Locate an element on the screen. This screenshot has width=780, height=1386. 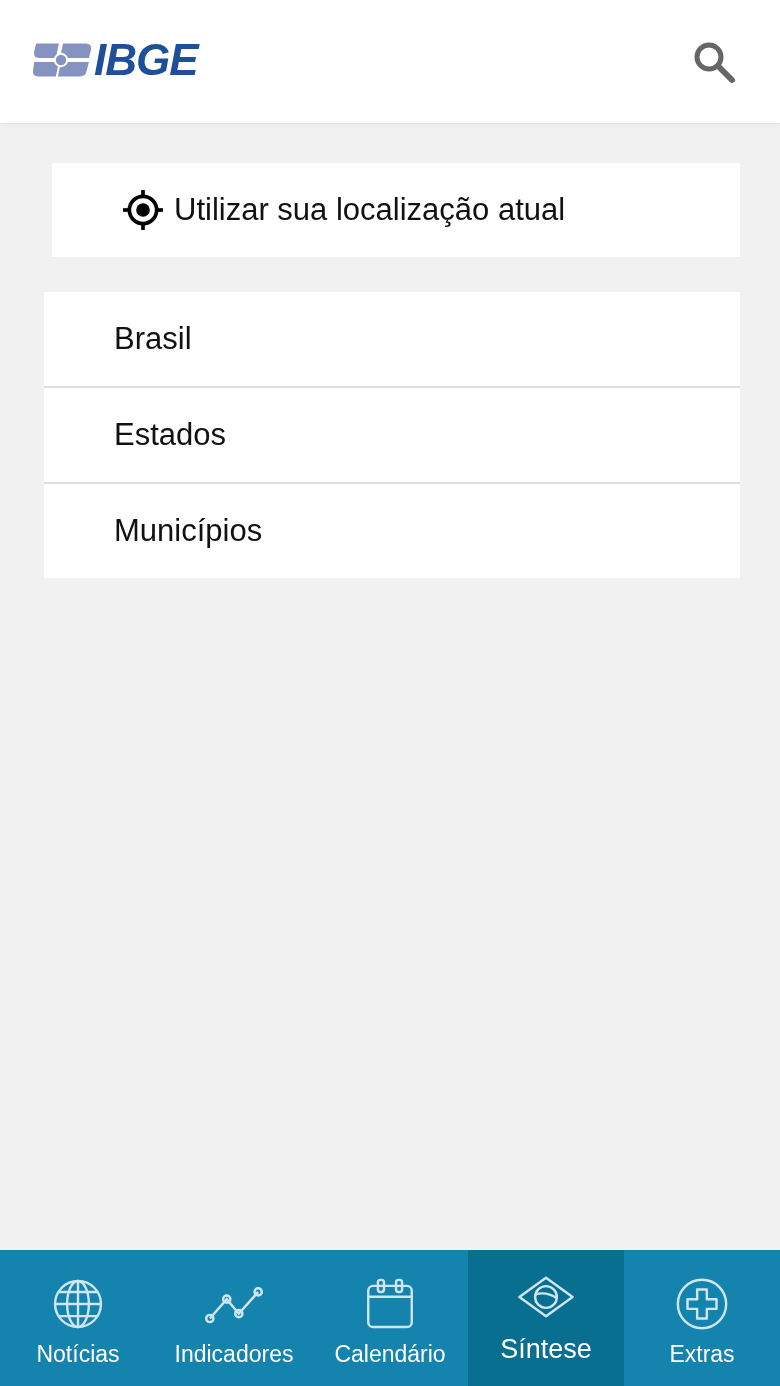
list-item: Municípios is located at coordinates (392, 531).